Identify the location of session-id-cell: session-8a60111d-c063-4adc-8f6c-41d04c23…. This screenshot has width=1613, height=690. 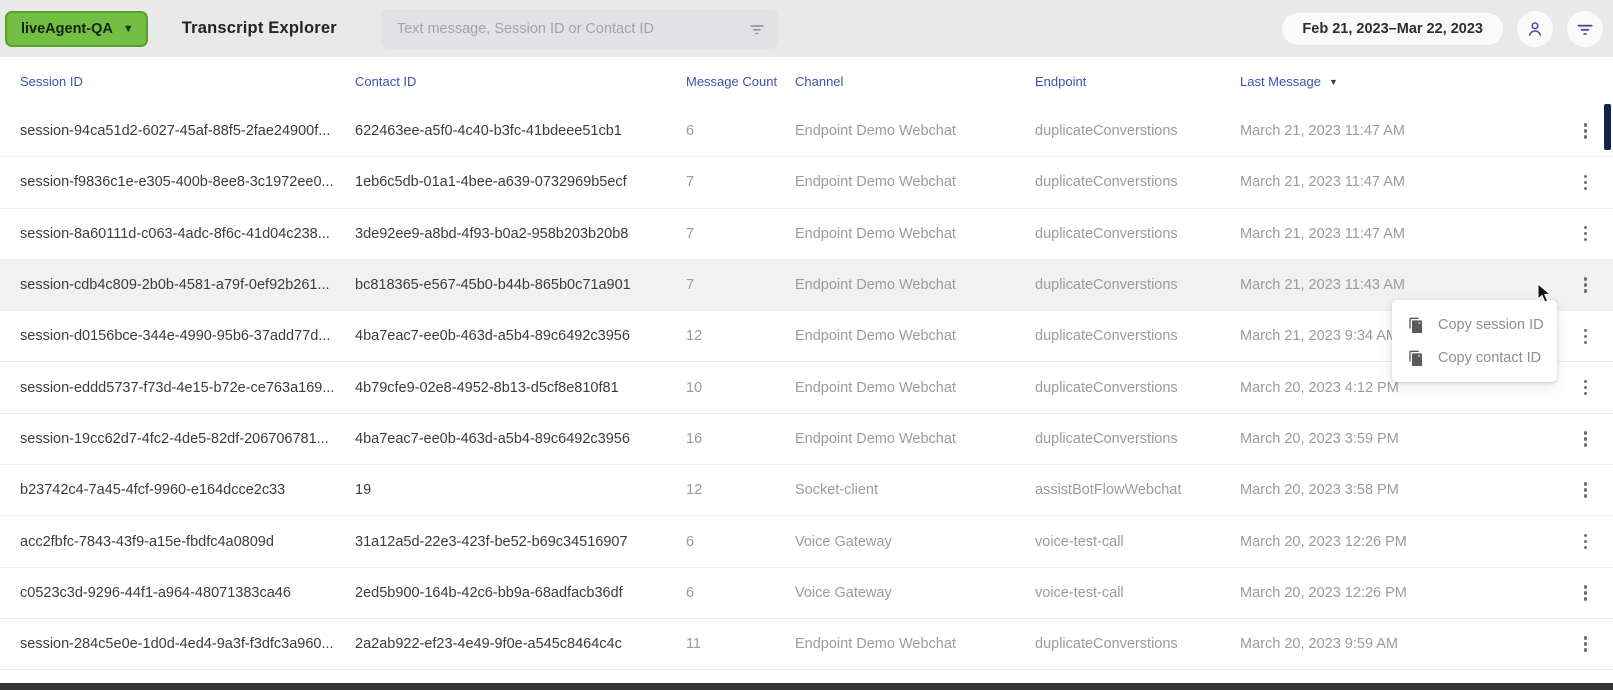
(175, 233).